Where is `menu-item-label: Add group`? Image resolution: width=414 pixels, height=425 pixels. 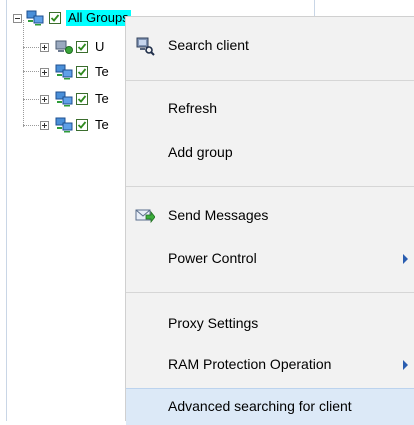 menu-item-label: Add group is located at coordinates (200, 152).